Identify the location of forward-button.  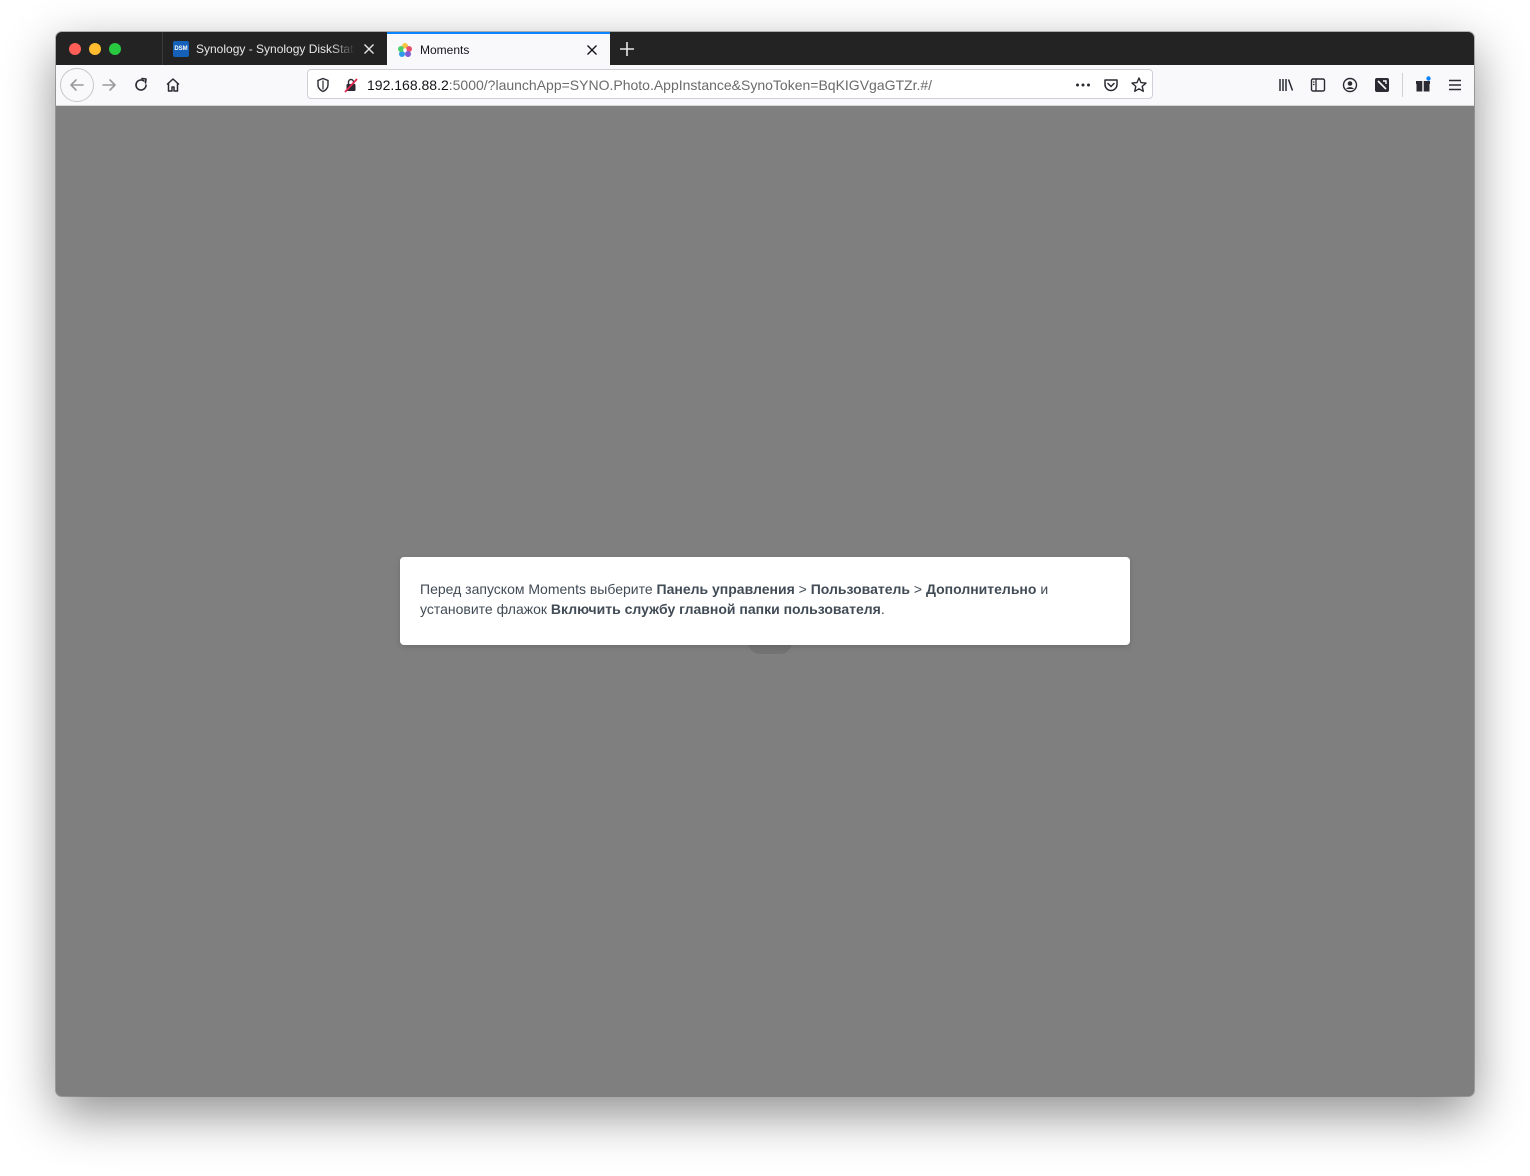
(109, 85).